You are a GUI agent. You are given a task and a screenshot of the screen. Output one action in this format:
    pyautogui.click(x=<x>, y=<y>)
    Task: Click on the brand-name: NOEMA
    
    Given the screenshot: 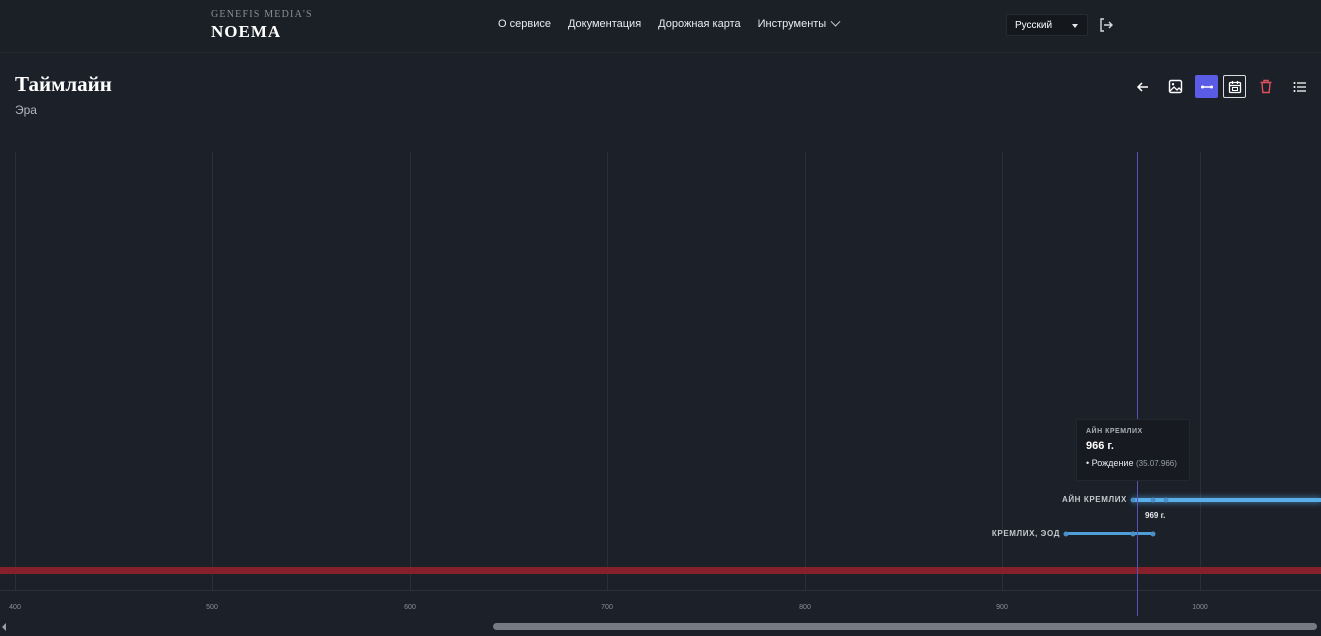 What is the action you would take?
    pyautogui.click(x=246, y=31)
    